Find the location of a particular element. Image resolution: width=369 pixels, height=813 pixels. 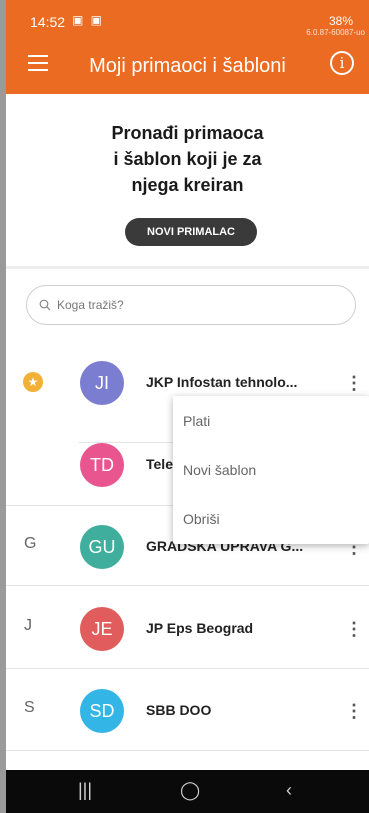

notification-icons: ▣ ▣ is located at coordinates (88, 20).